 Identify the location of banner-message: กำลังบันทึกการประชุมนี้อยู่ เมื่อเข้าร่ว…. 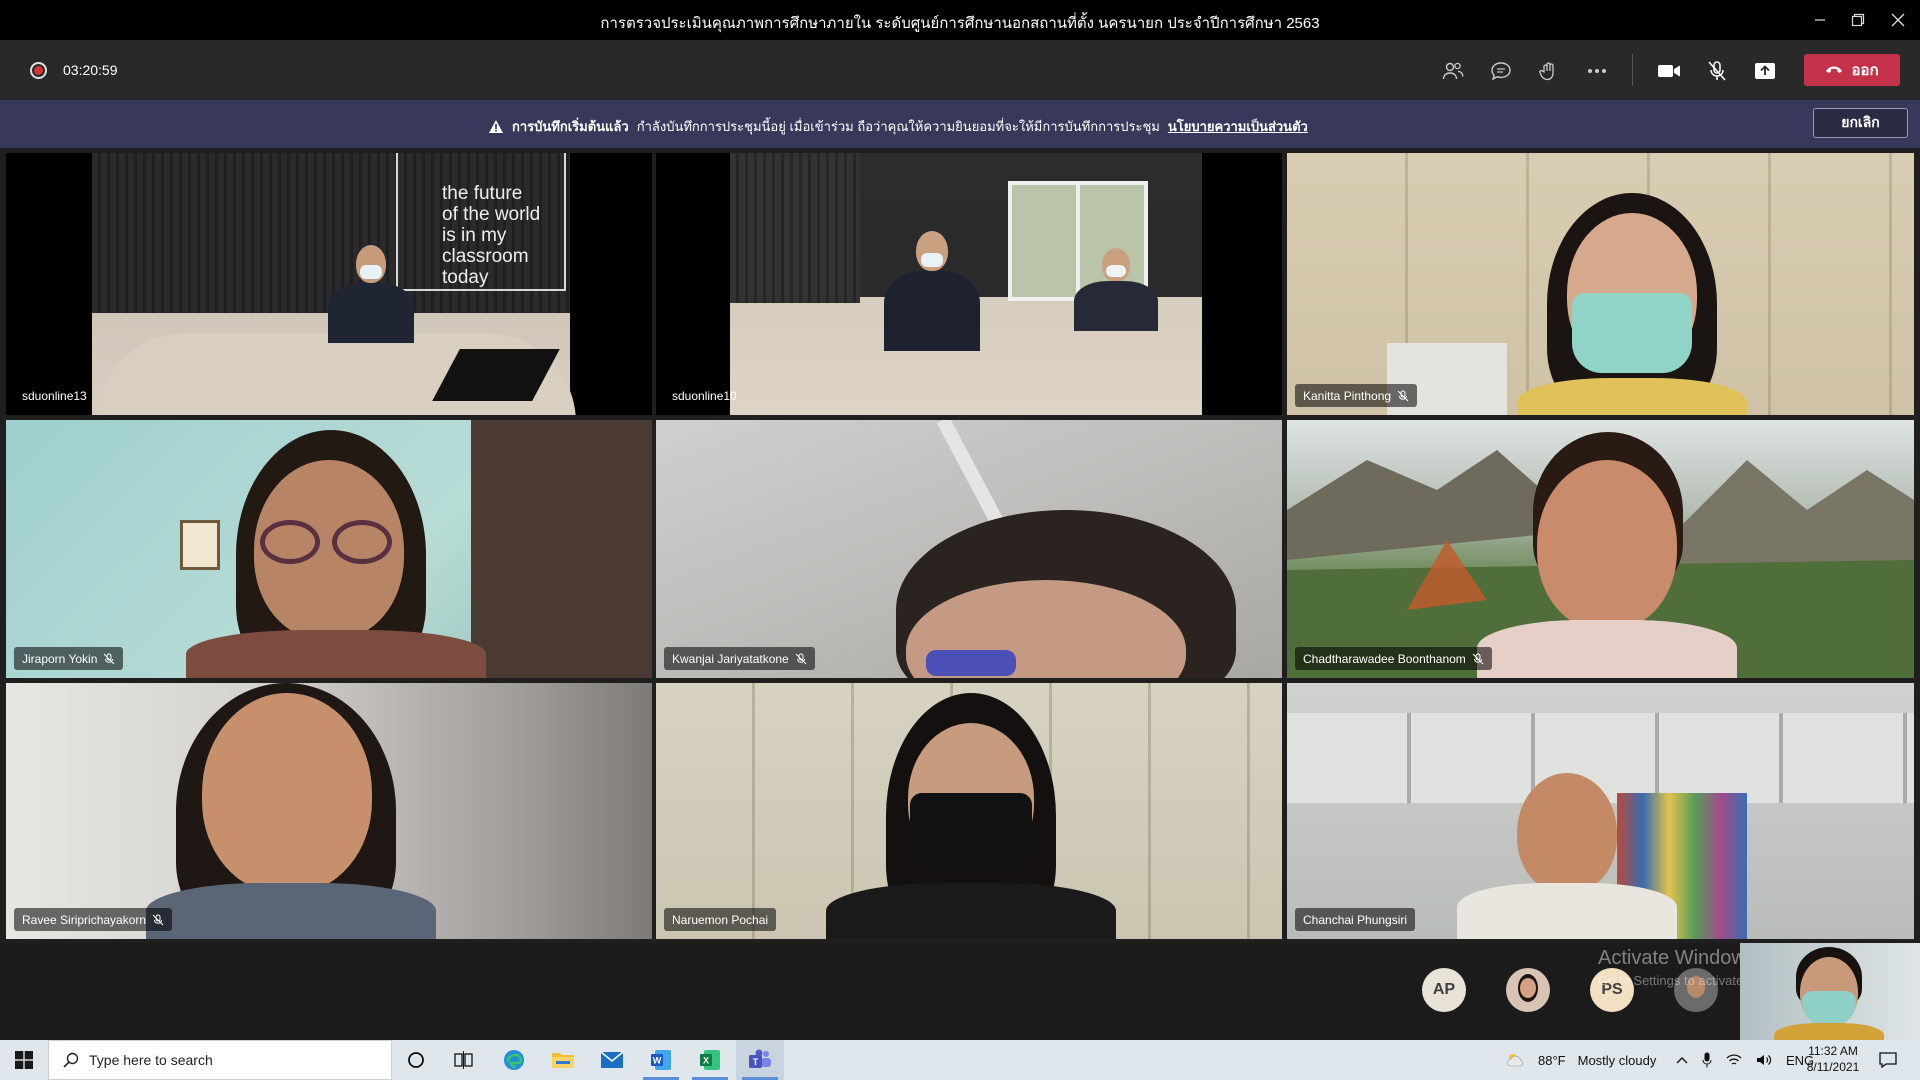
(898, 126).